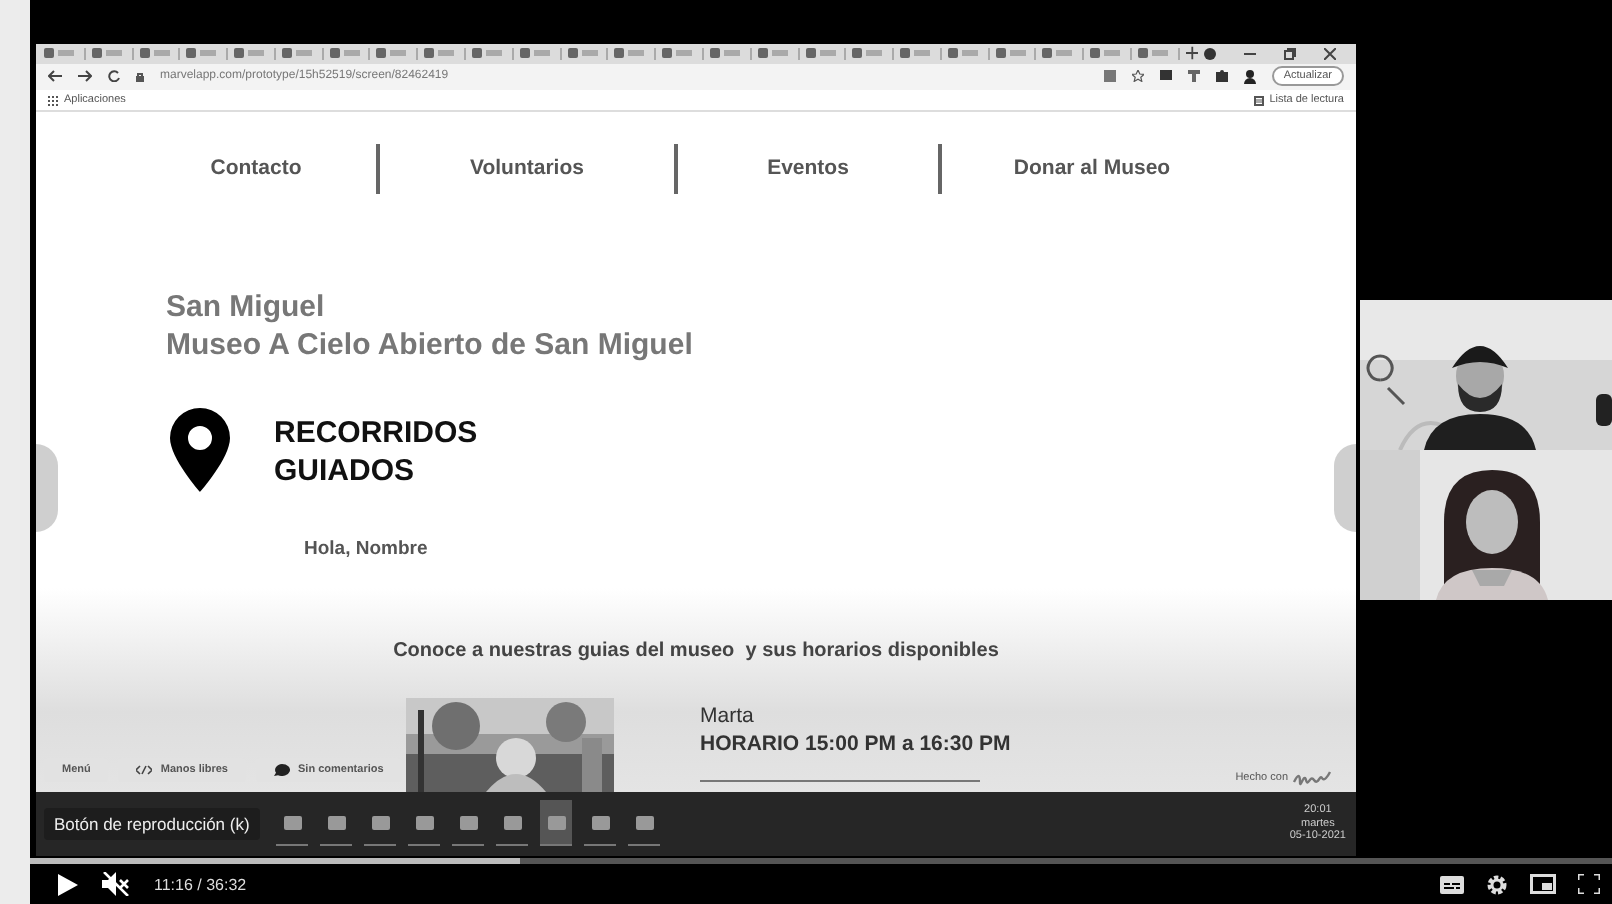  What do you see at coordinates (429, 344) in the screenshot?
I see `museum-title: Museo A Cielo Abierto de San Miguel` at bounding box center [429, 344].